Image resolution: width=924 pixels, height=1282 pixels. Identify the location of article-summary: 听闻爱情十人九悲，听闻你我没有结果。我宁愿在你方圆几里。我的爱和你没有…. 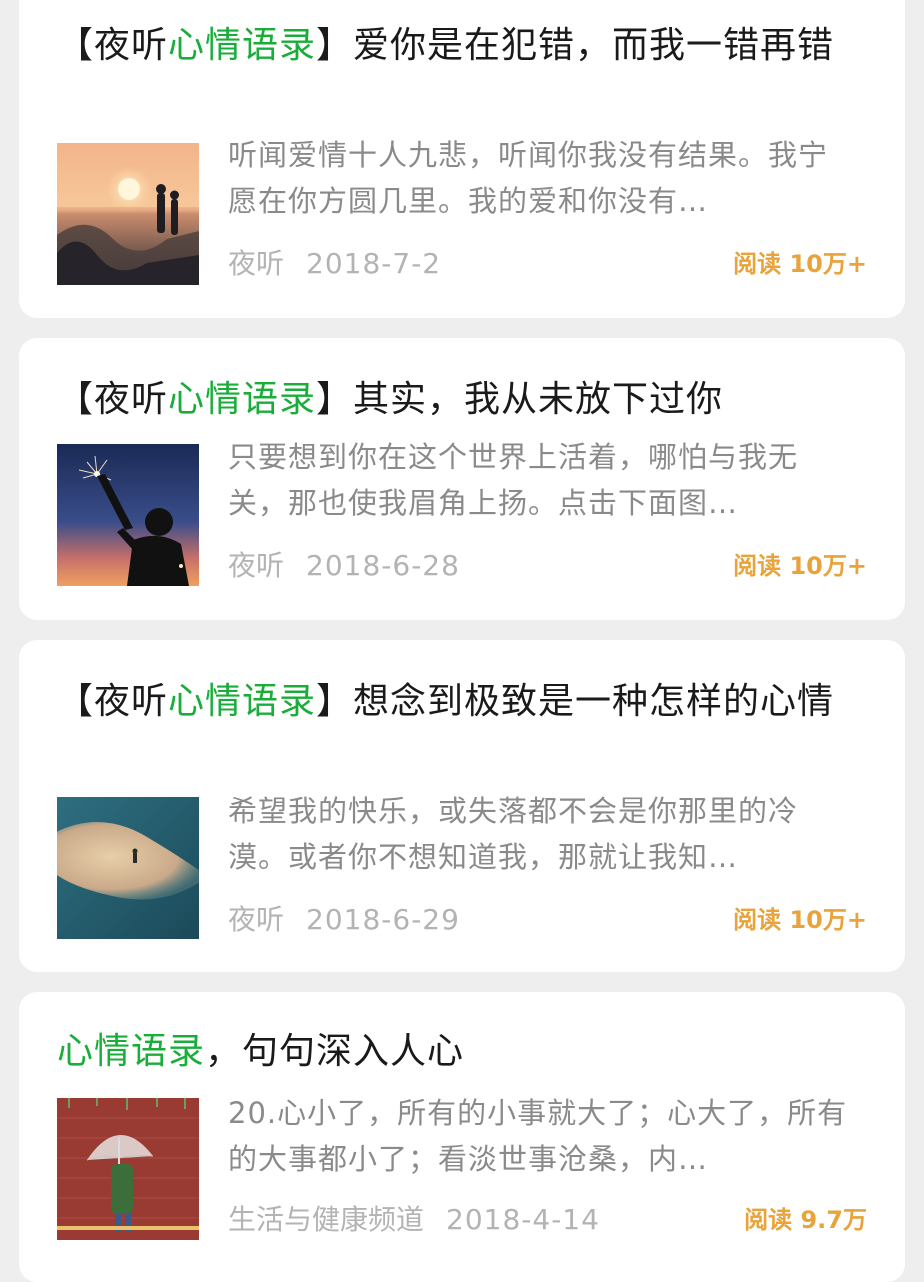
(528, 178).